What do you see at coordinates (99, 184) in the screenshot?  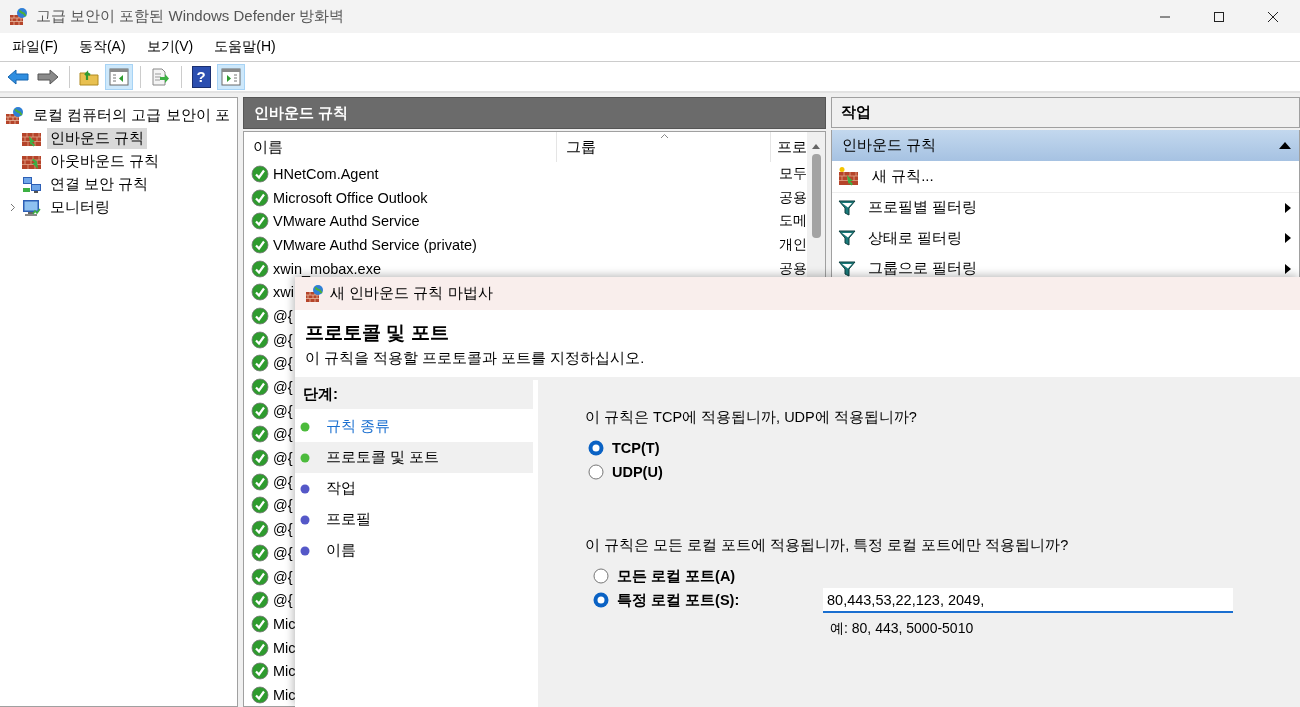 I see `tree-item: 연결 보안 규칙` at bounding box center [99, 184].